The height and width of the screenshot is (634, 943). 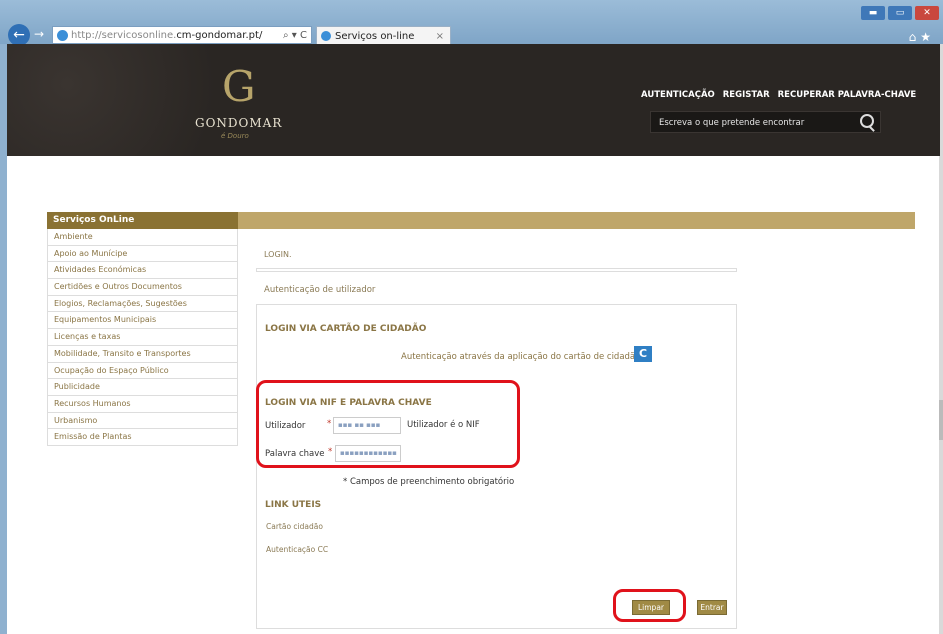 I want to click on address-tools: ⌕ ▾ C, so click(x=295, y=35).